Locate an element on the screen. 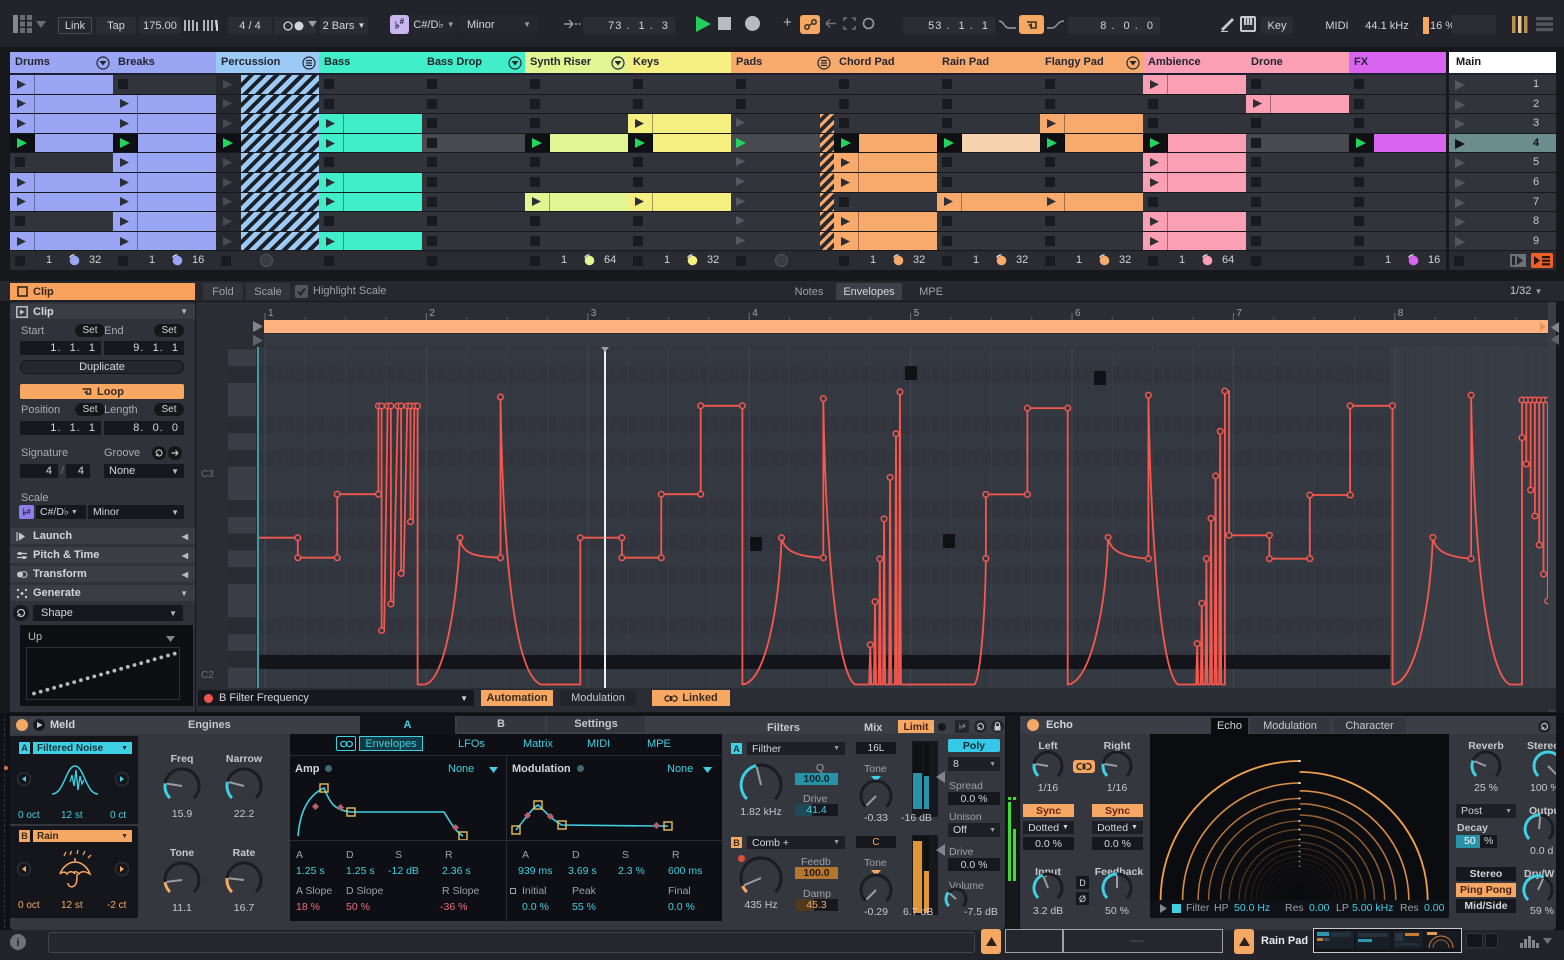  svg-text: 8 is located at coordinates (1401, 313).